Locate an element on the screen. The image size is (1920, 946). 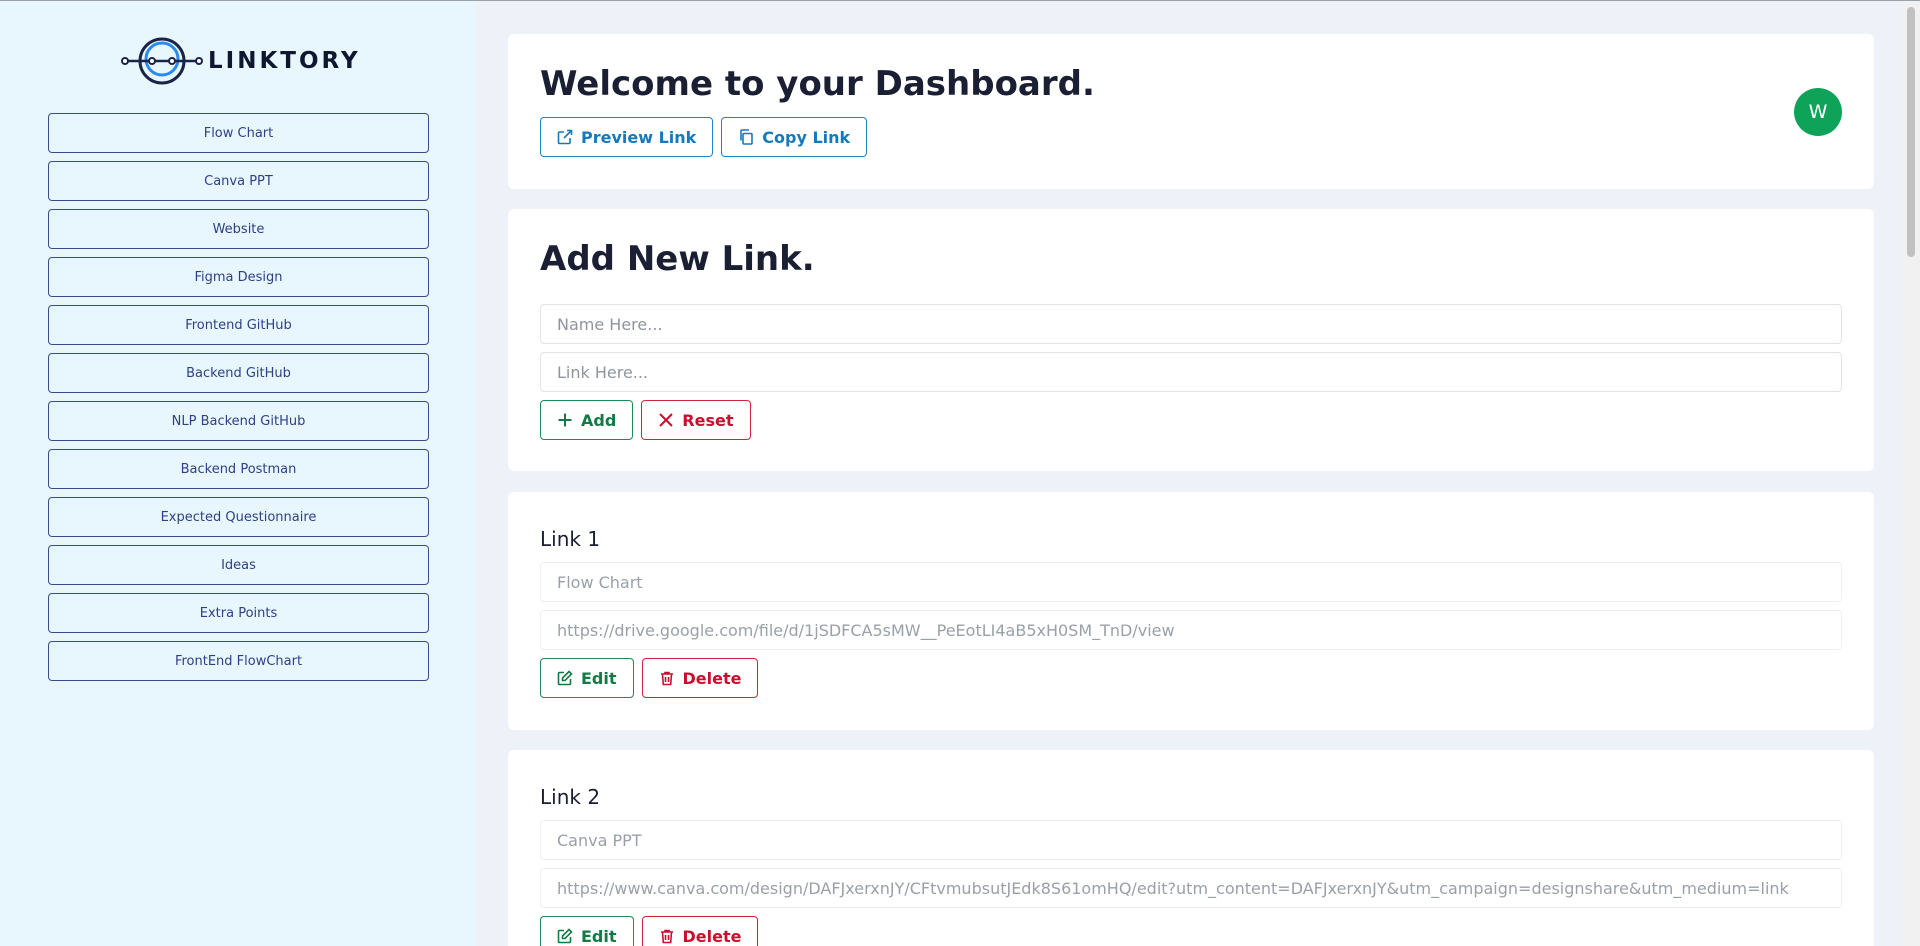
add-link-title: Add New Link. is located at coordinates (677, 259).